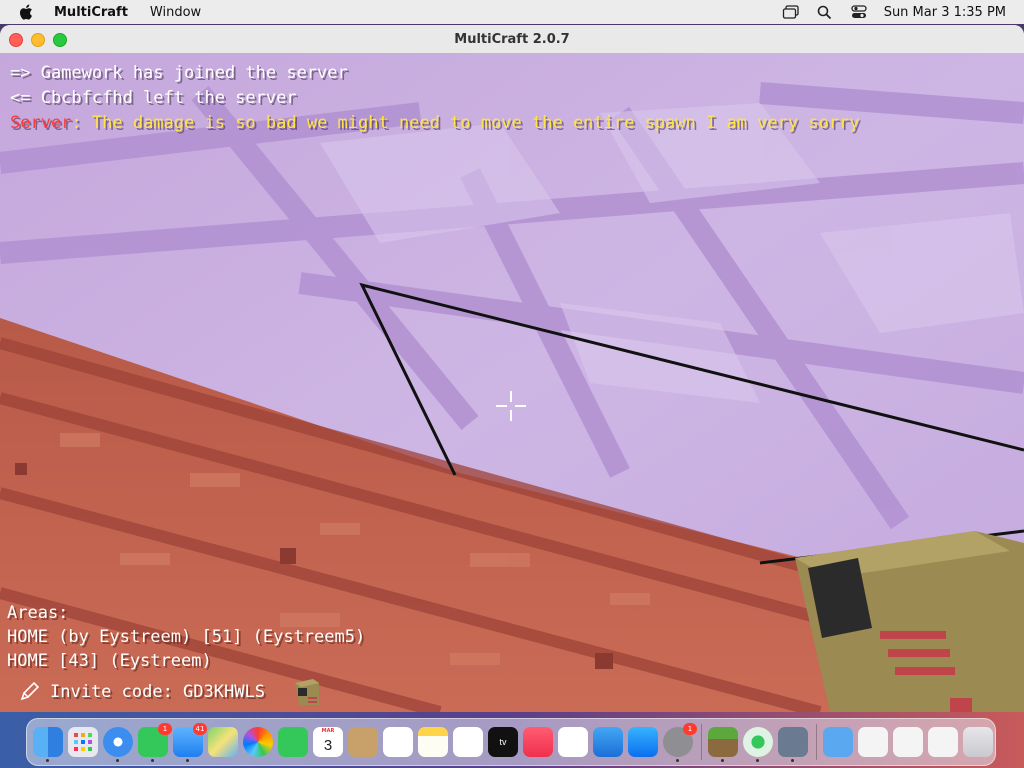  What do you see at coordinates (60, 40) in the screenshot?
I see `fullscreen-window-button` at bounding box center [60, 40].